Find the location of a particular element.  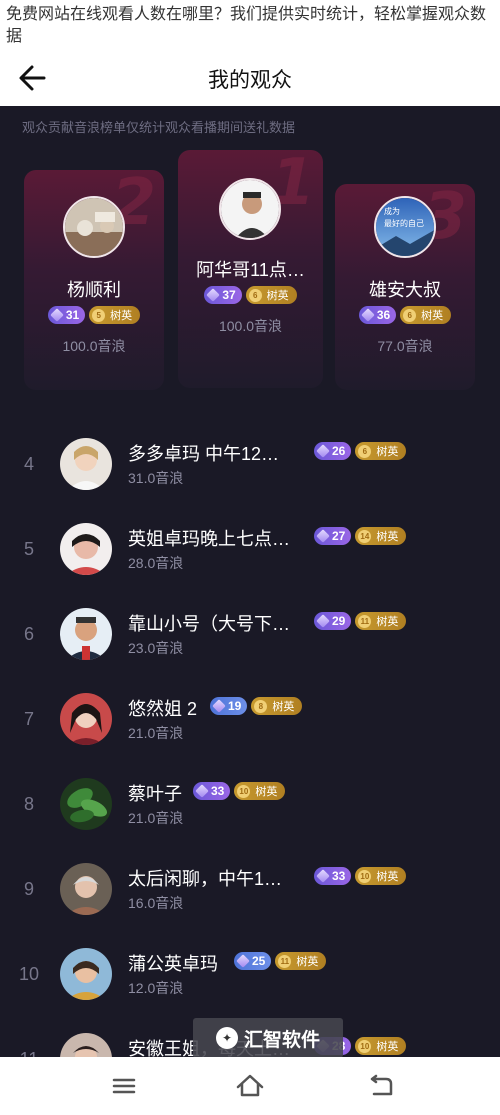

home-icon is located at coordinates (250, 1085).